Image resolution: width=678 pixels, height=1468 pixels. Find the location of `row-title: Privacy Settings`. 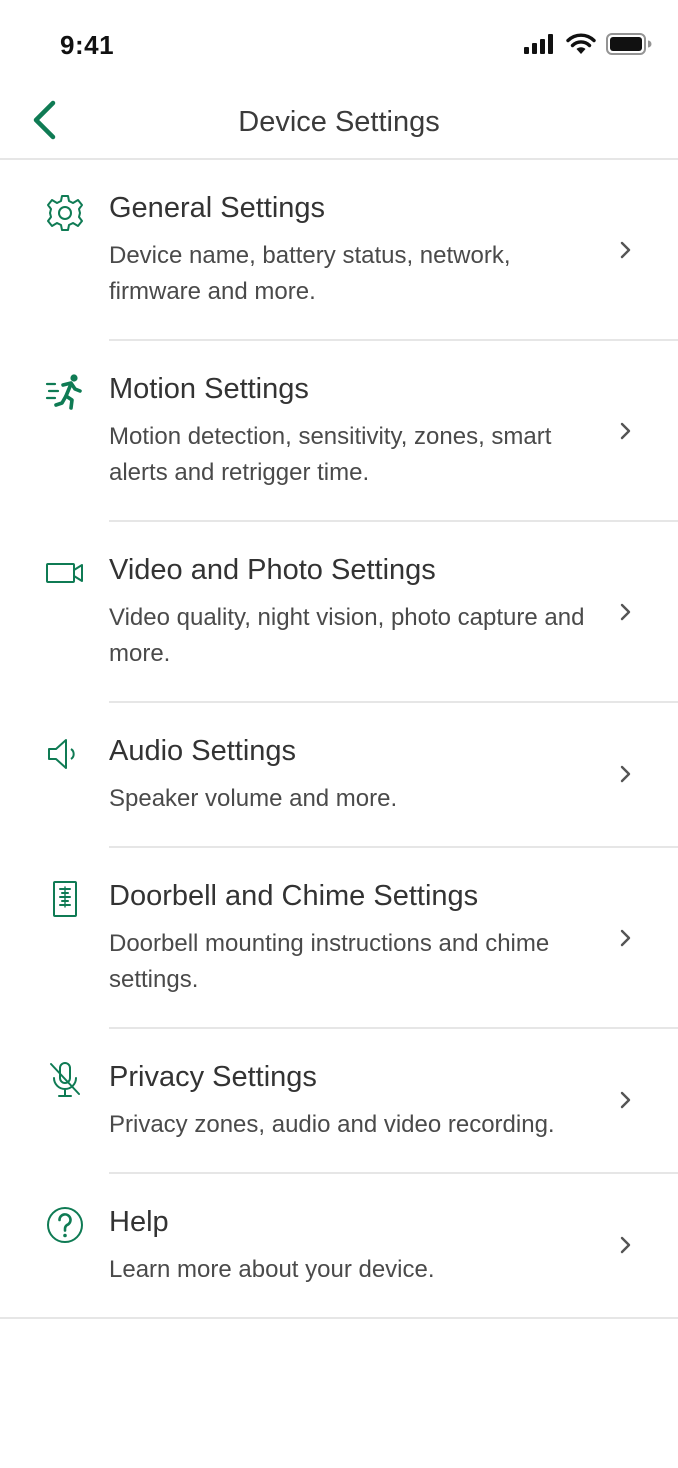

row-title: Privacy Settings is located at coordinates (213, 1077).